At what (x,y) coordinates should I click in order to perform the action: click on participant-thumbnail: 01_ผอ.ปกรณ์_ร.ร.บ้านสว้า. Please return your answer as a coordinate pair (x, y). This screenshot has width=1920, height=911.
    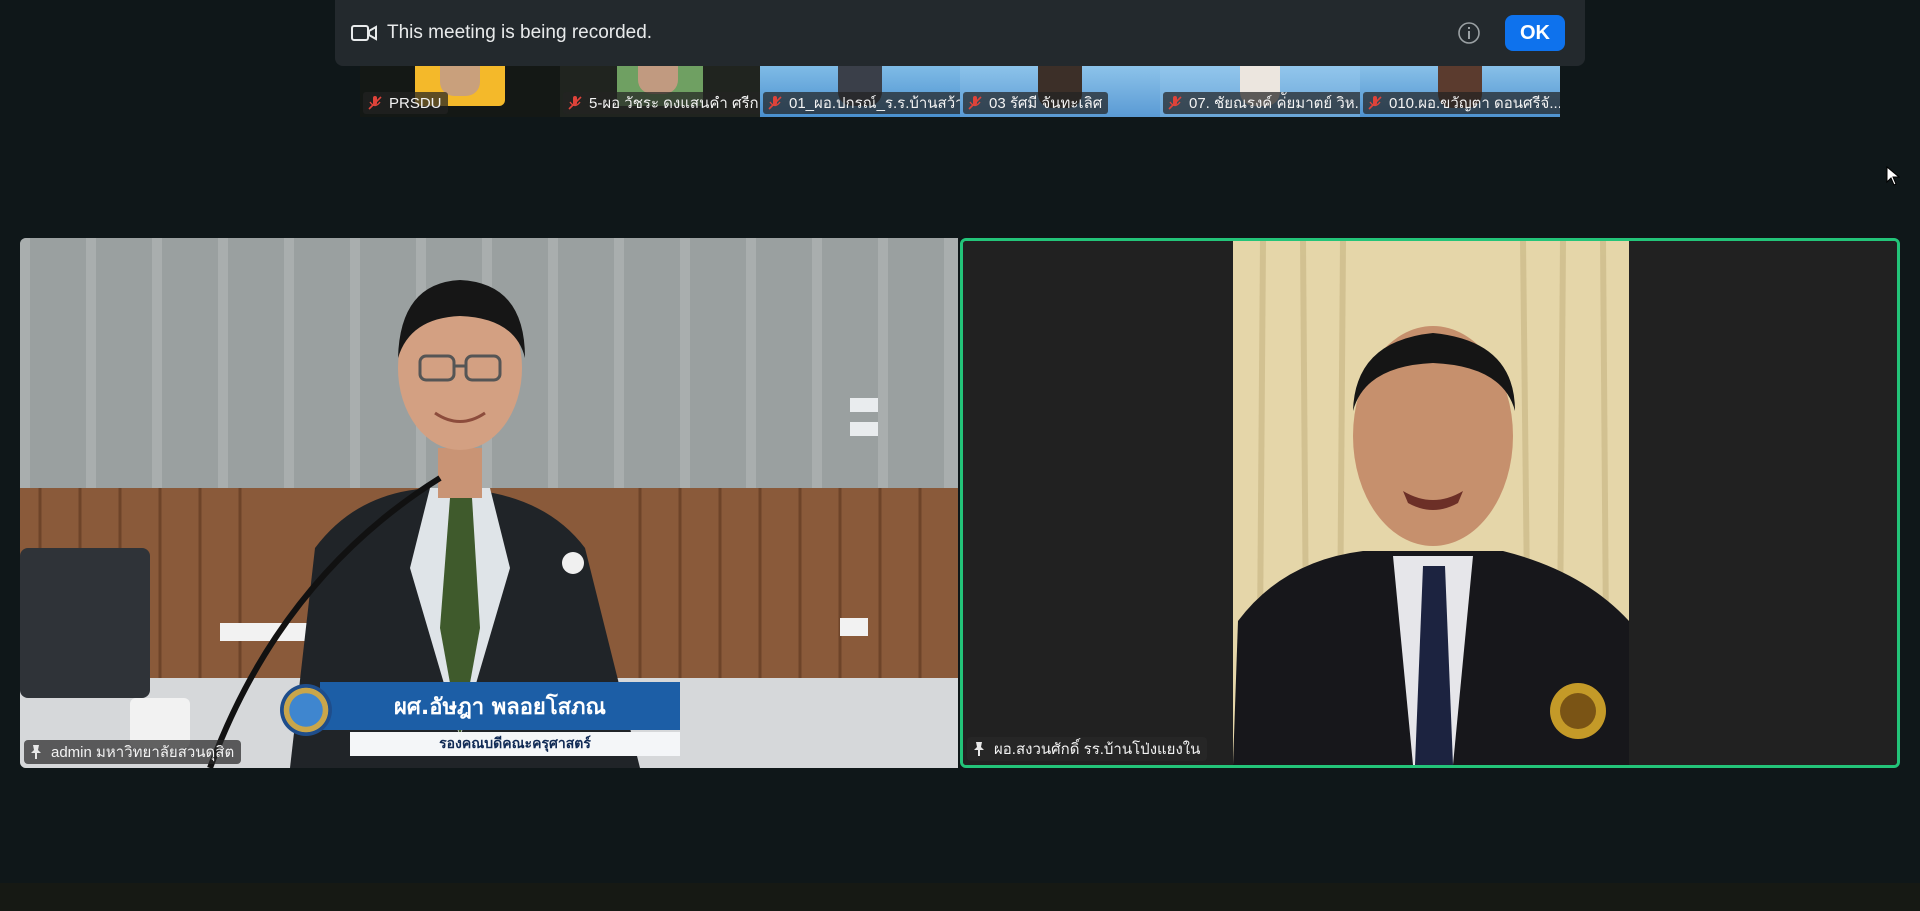
    Looking at the image, I should click on (860, 91).